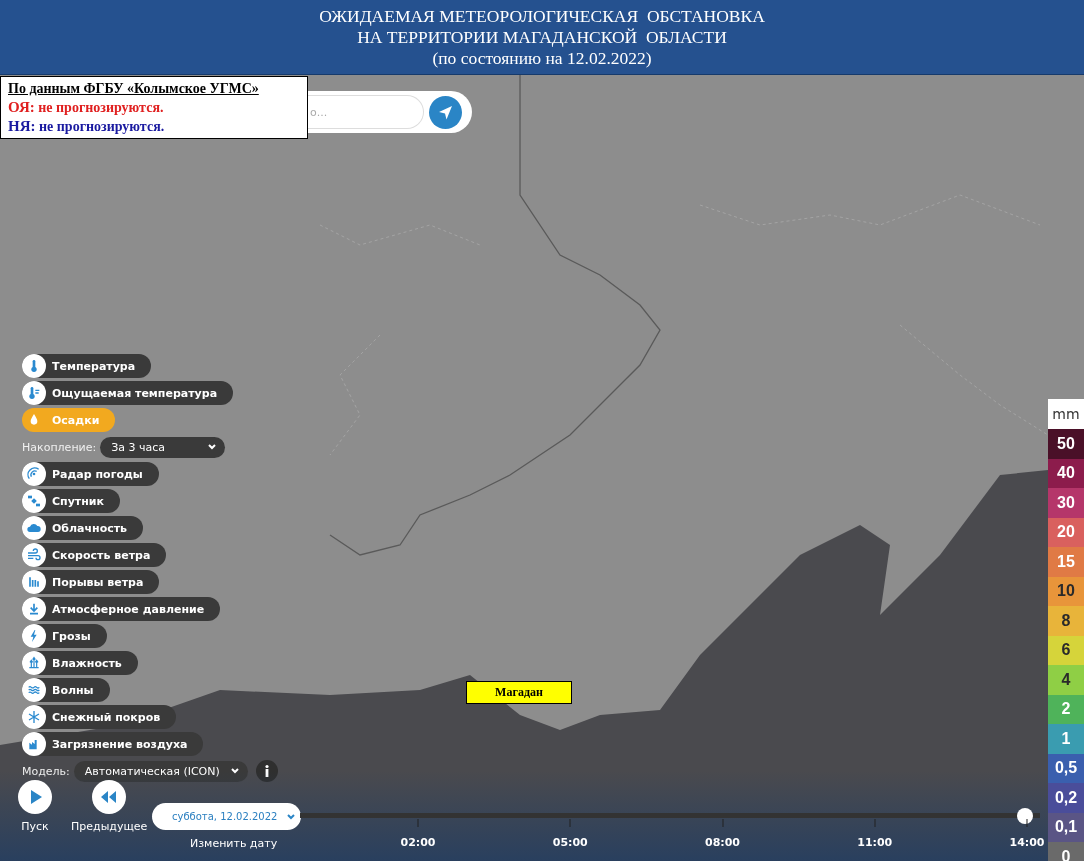 This screenshot has height=861, width=1084. I want to click on legend-swatch: 15, so click(1066, 562).